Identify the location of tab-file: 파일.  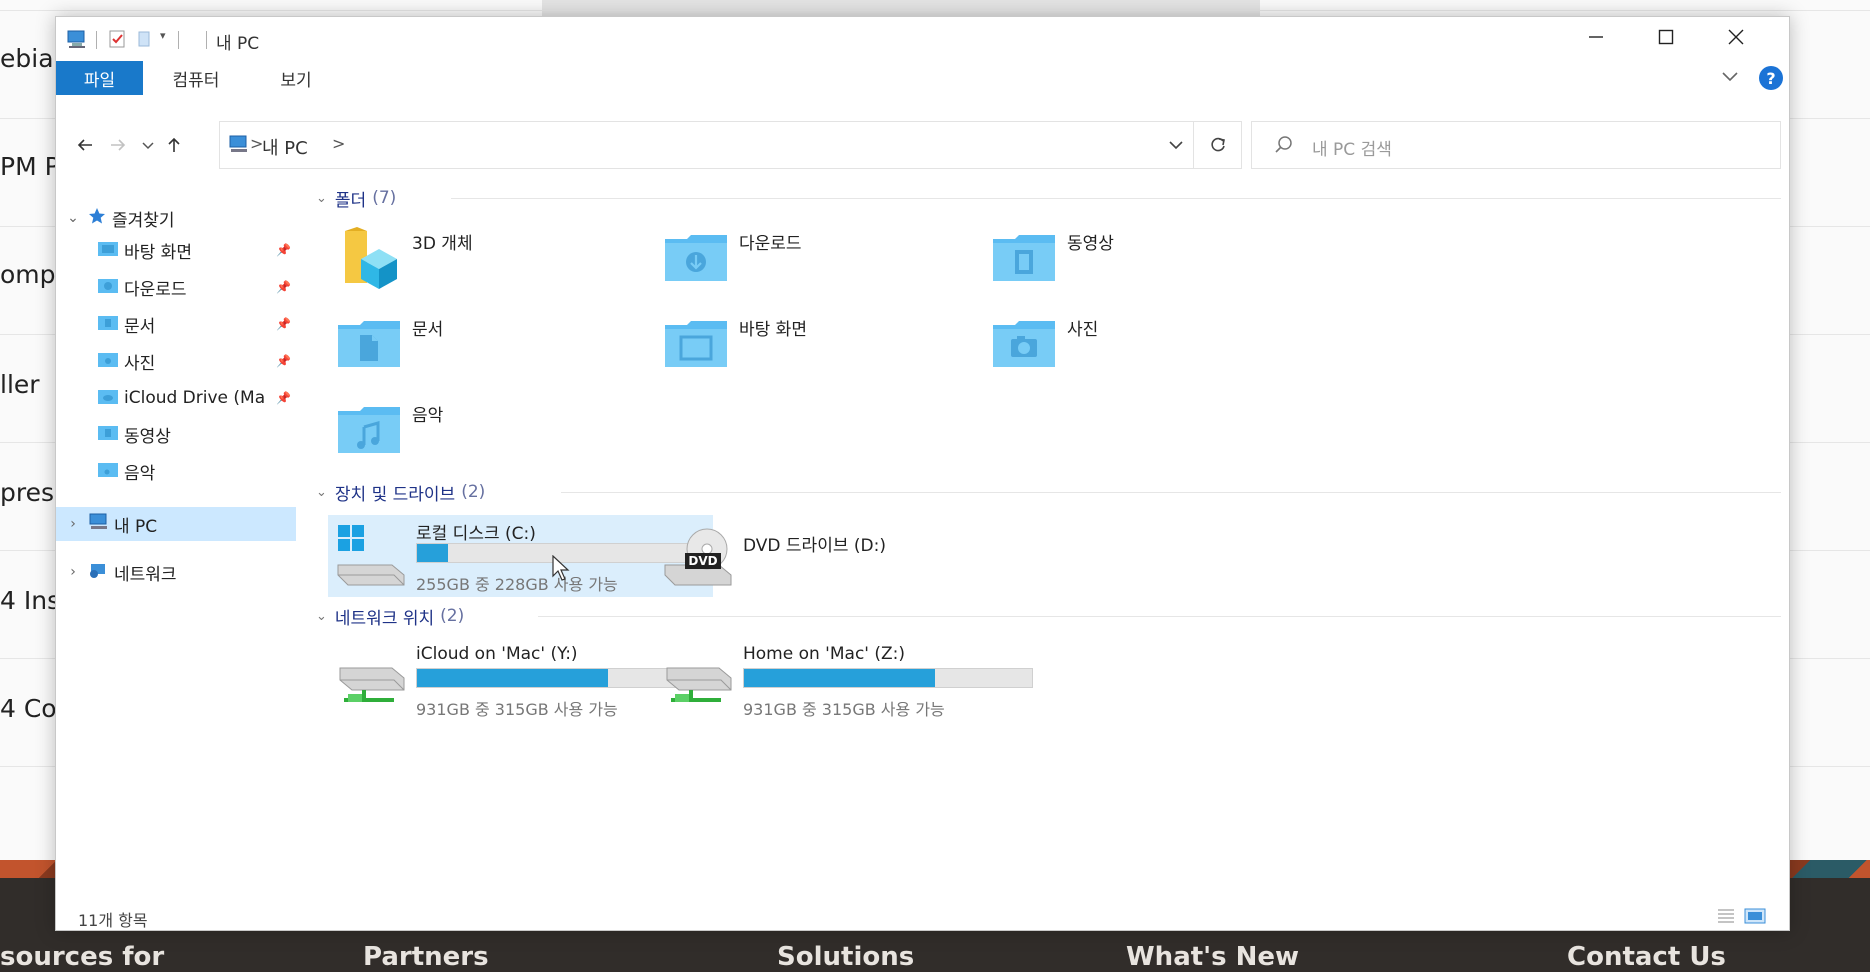
(99, 78).